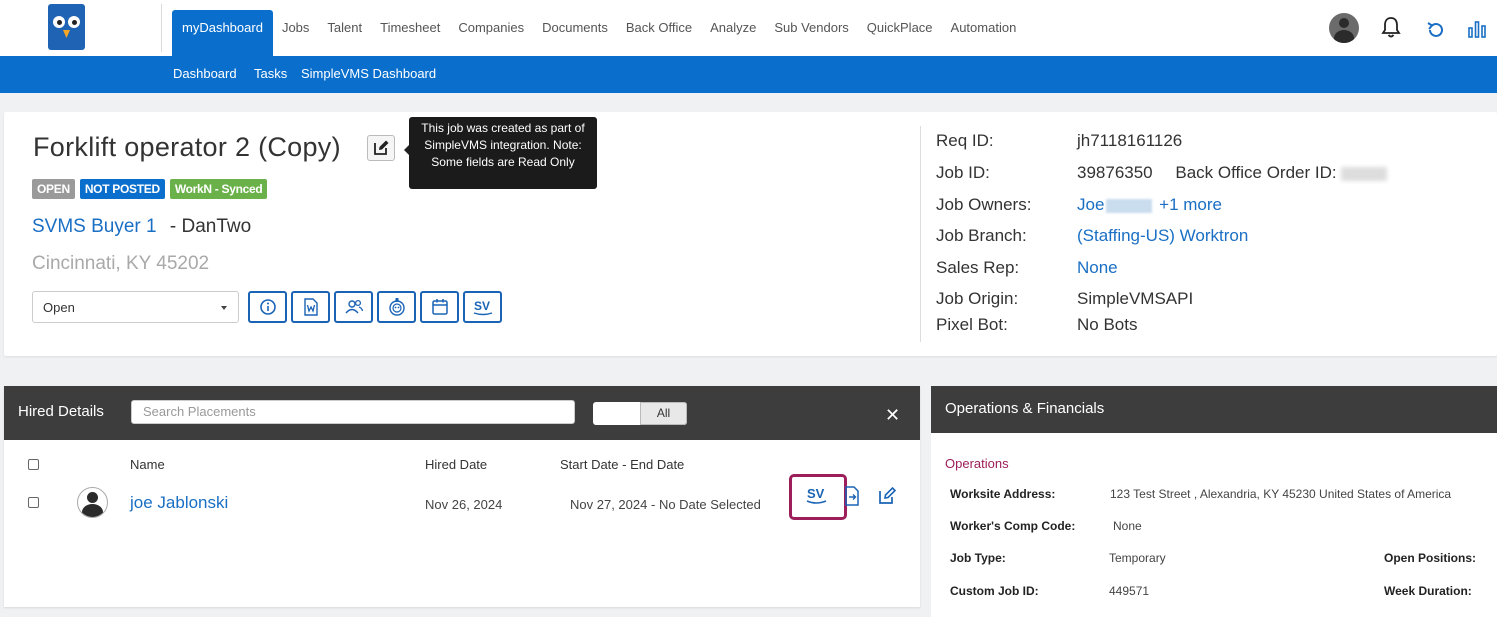  I want to click on buyer-link: SVMS Buyer 1, so click(94, 226).